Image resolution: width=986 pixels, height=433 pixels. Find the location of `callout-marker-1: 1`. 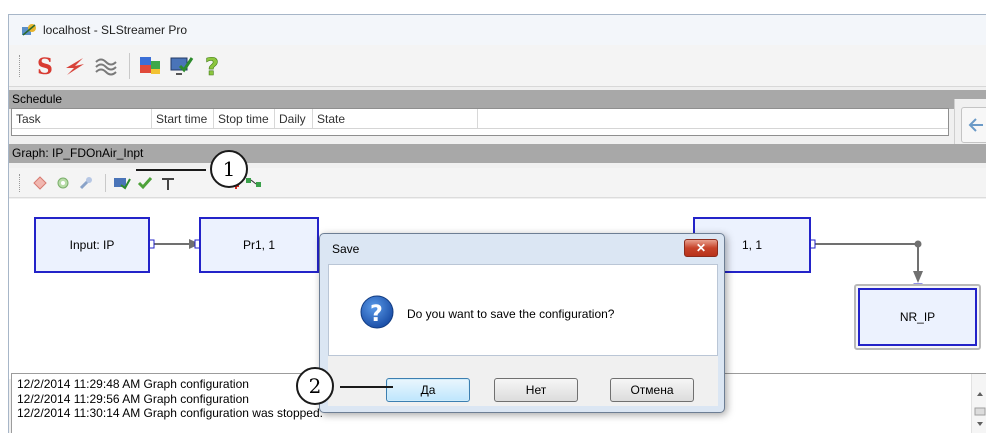

callout-marker-1: 1 is located at coordinates (229, 169).